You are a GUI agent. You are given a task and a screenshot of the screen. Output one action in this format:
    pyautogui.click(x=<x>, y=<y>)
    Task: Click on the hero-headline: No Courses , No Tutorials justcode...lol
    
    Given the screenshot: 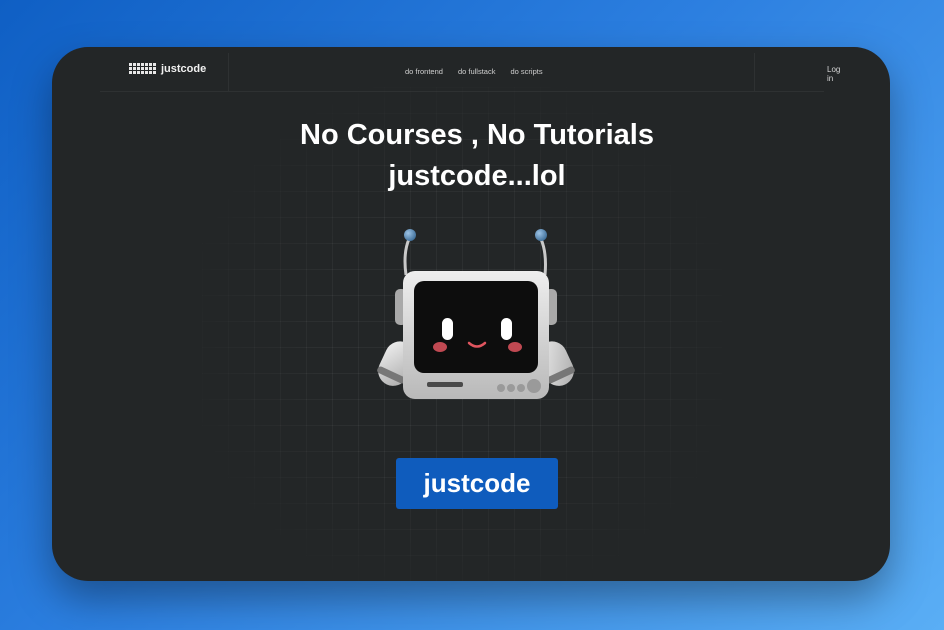 What is the action you would take?
    pyautogui.click(x=471, y=156)
    